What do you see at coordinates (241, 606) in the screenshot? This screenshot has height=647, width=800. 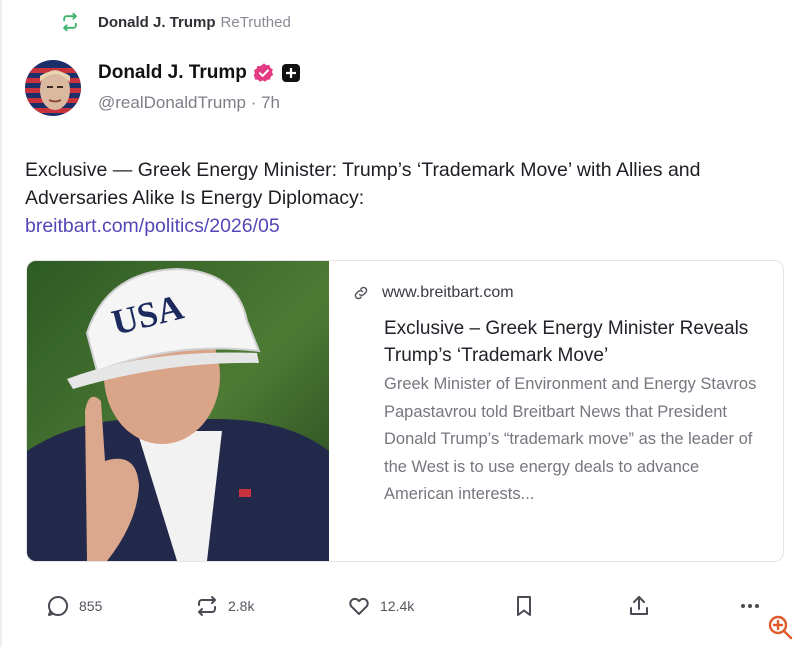 I see `retruth-count: 2.8k` at bounding box center [241, 606].